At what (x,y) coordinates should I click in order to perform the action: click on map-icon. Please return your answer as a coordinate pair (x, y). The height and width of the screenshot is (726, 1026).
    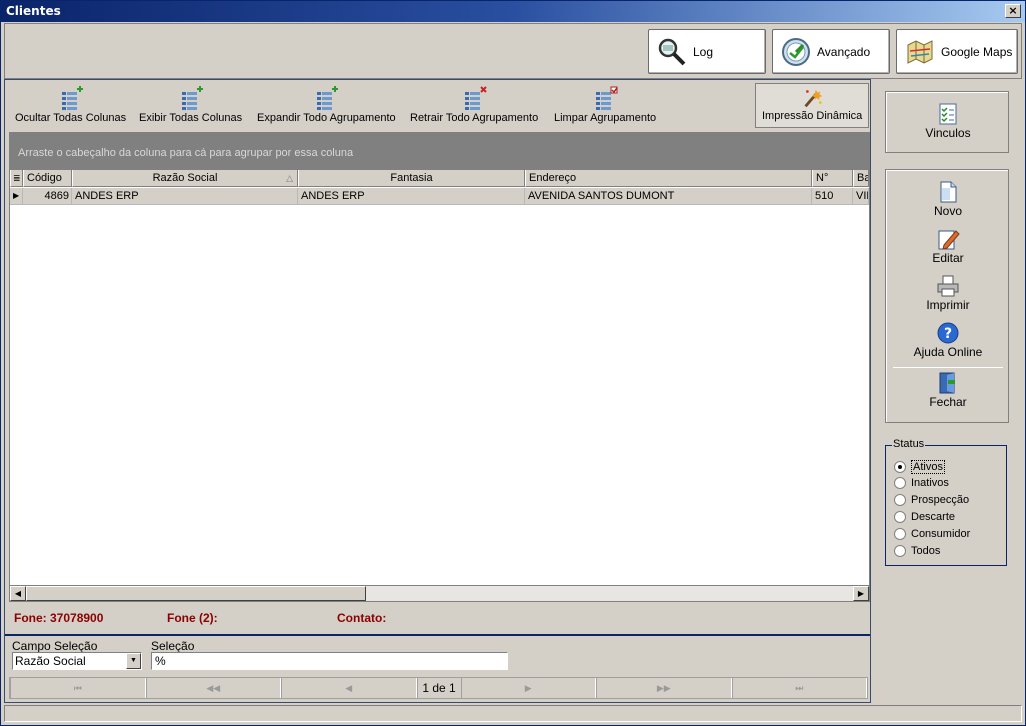
    Looking at the image, I should click on (920, 51).